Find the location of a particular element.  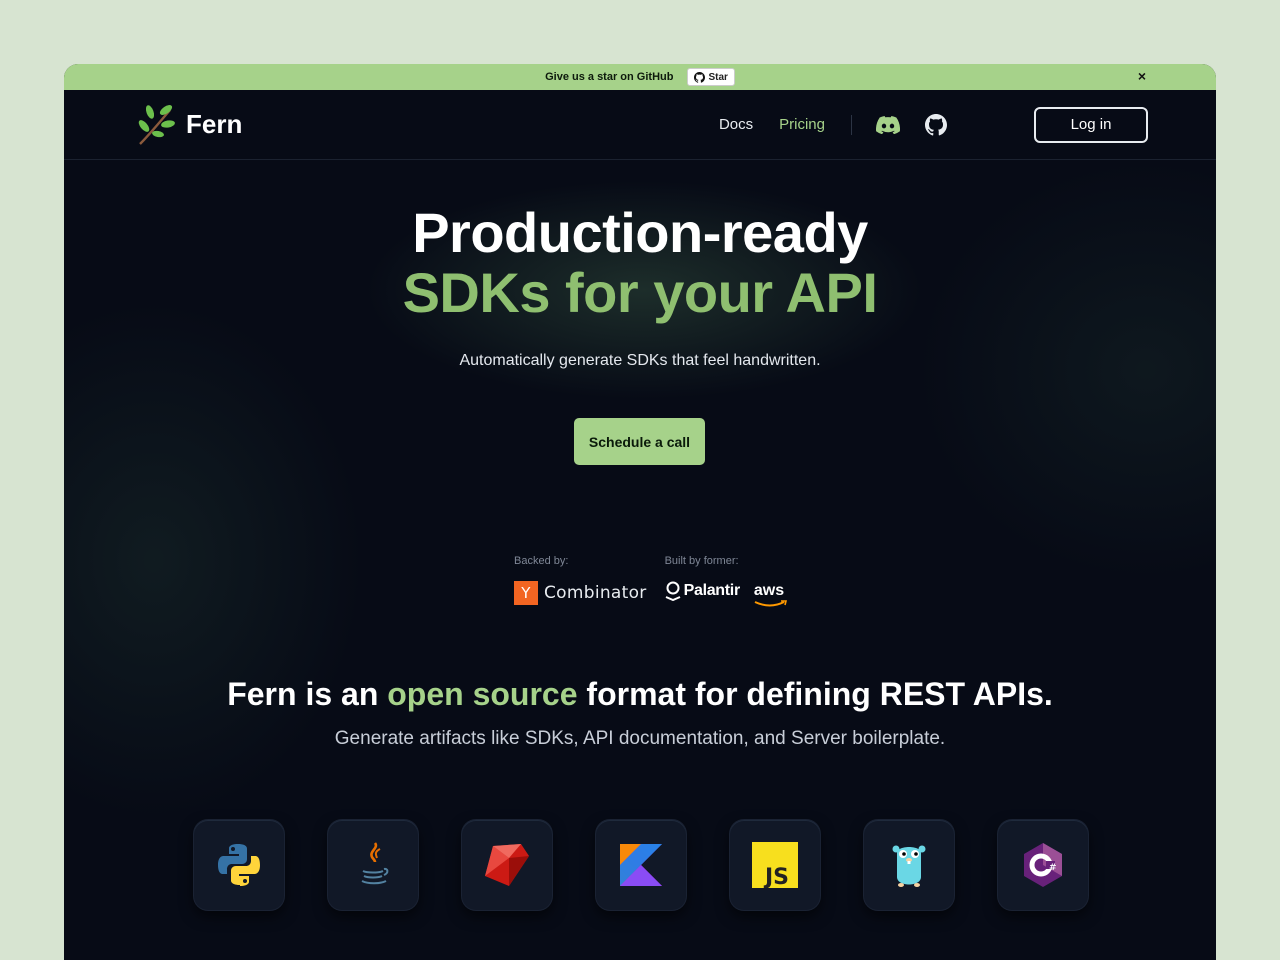

y-combinator-logo: Y Combinator is located at coordinates (580, 593).